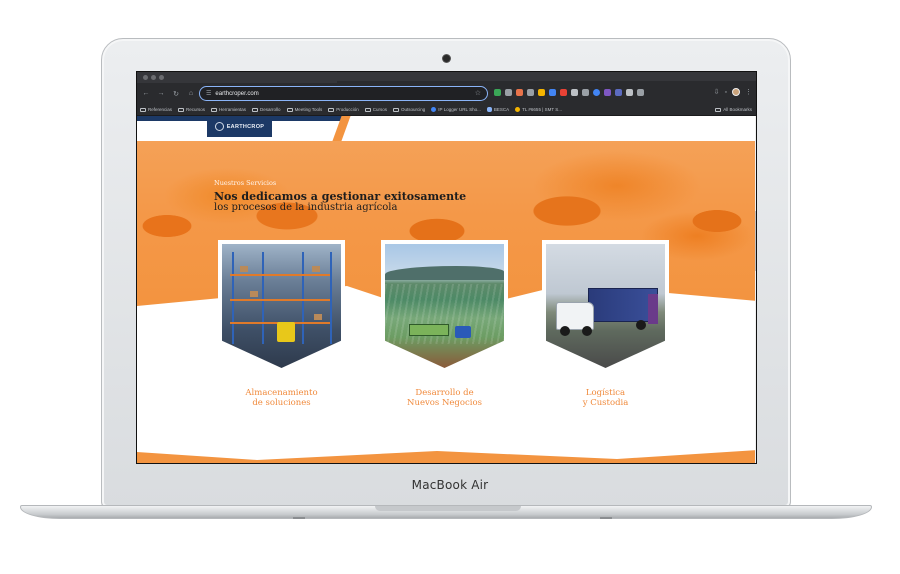  What do you see at coordinates (219, 126) in the screenshot?
I see `globe-logo-icon` at bounding box center [219, 126].